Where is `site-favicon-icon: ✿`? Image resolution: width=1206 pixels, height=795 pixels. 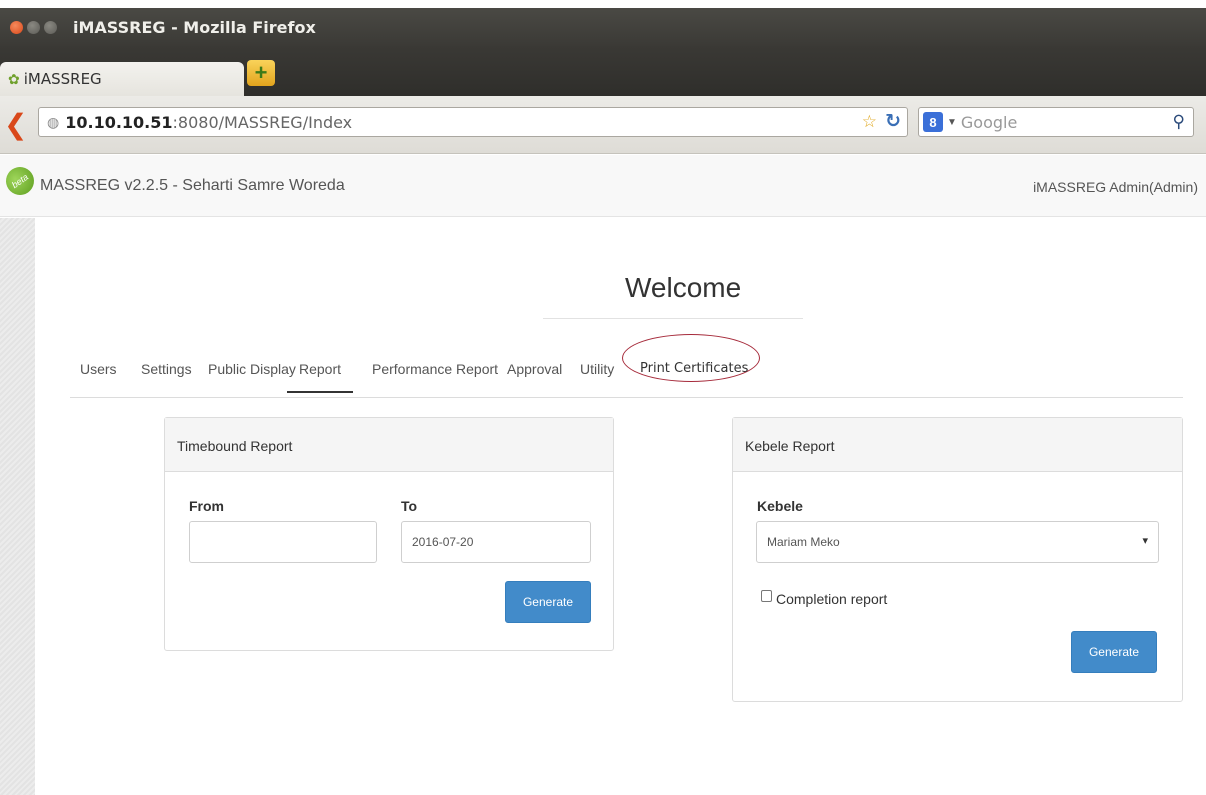
site-favicon-icon: ✿ is located at coordinates (14, 78).